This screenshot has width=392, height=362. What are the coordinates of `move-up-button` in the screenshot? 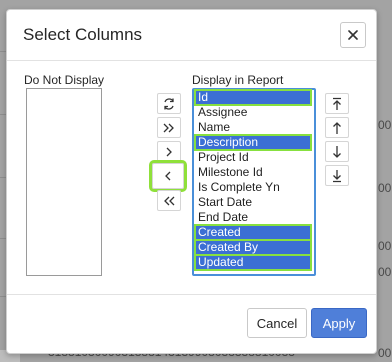 It's located at (337, 127).